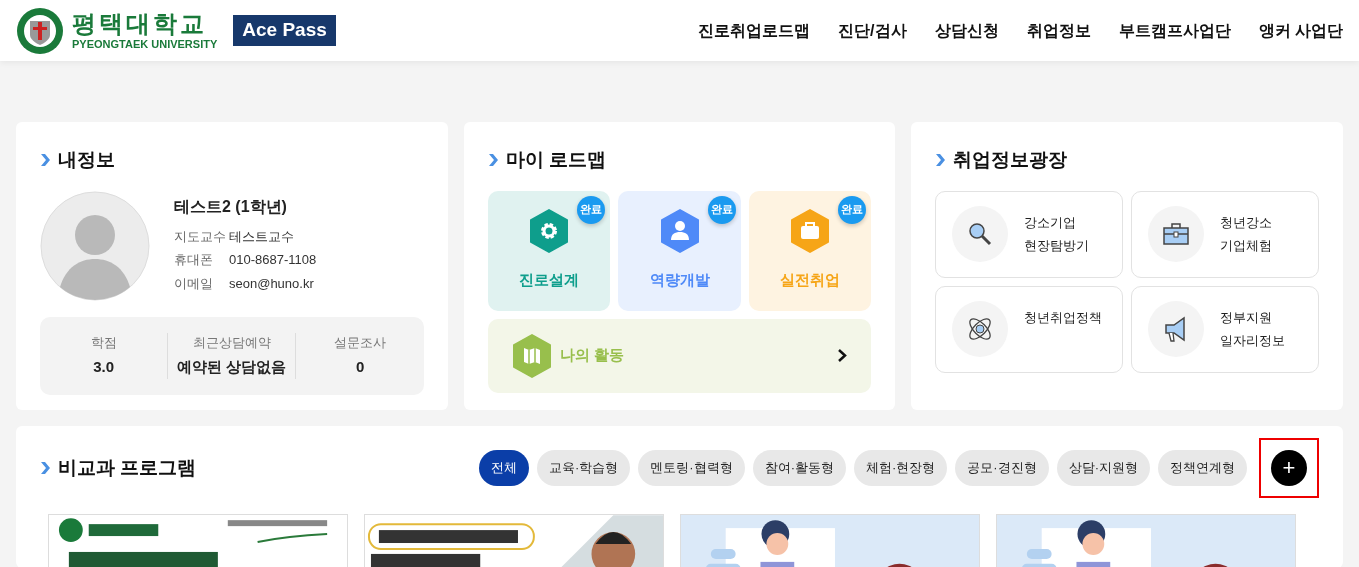 This screenshot has height=567, width=1359. I want to click on field-value: 테스트교수, so click(261, 236).